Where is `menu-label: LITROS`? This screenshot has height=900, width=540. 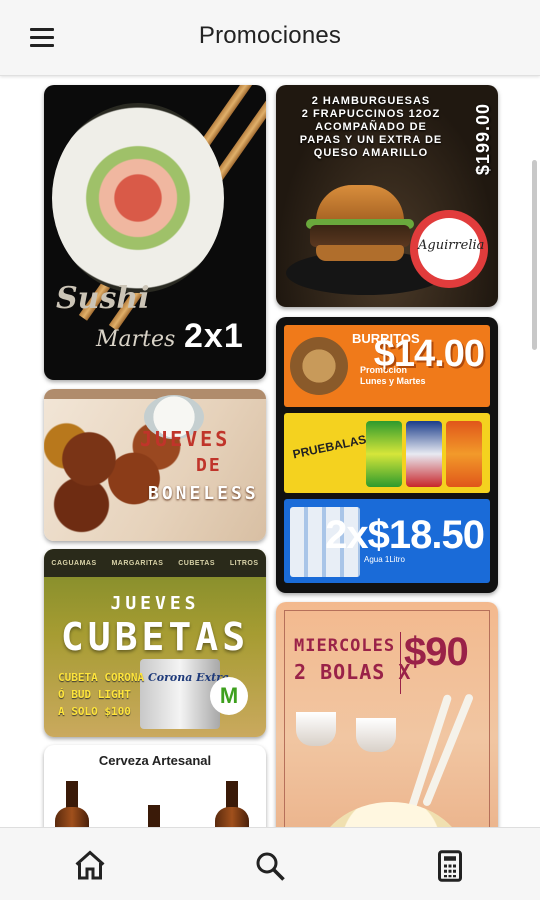 menu-label: LITROS is located at coordinates (244, 563).